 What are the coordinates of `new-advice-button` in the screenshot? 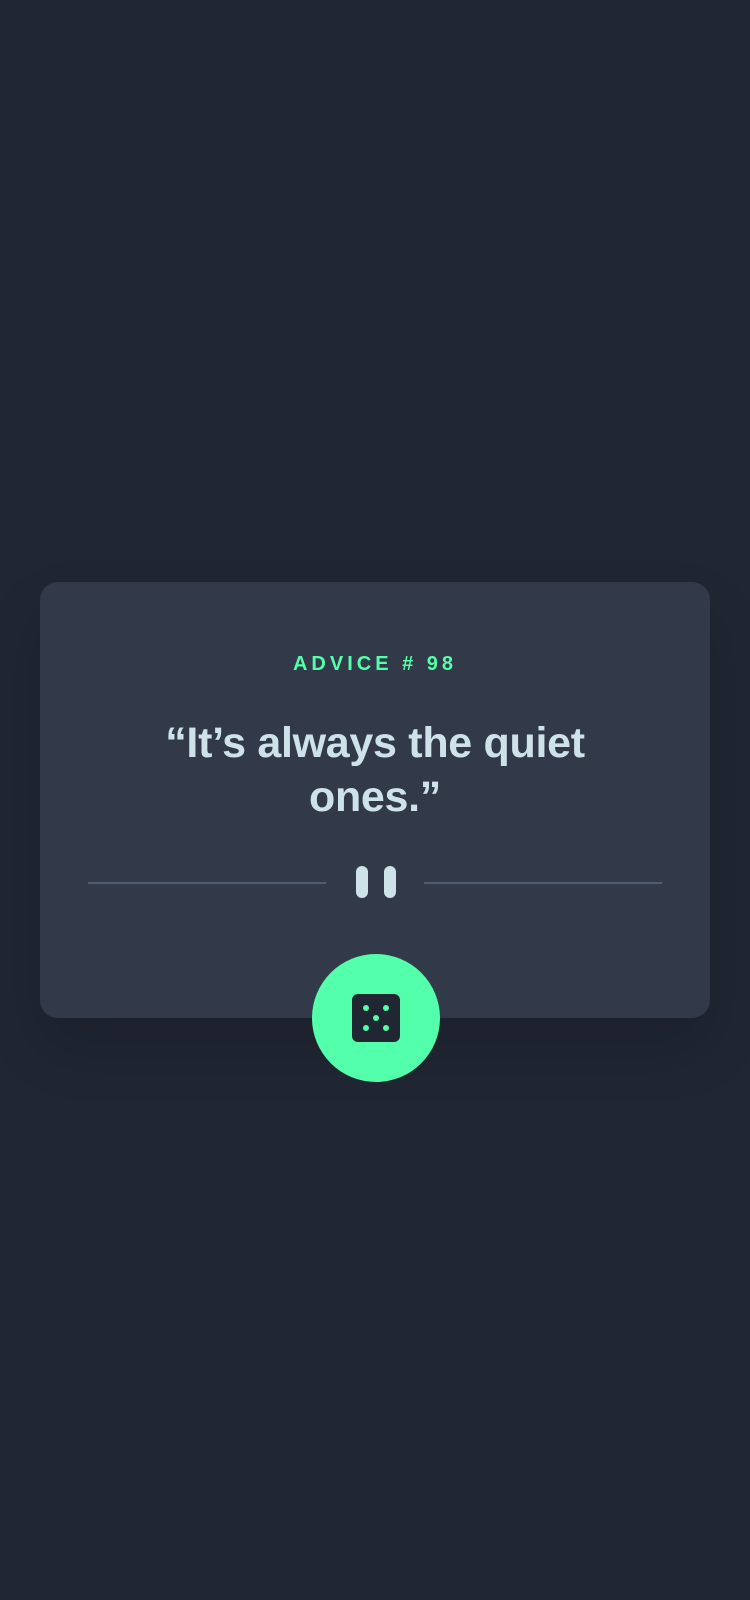 It's located at (376, 1018).